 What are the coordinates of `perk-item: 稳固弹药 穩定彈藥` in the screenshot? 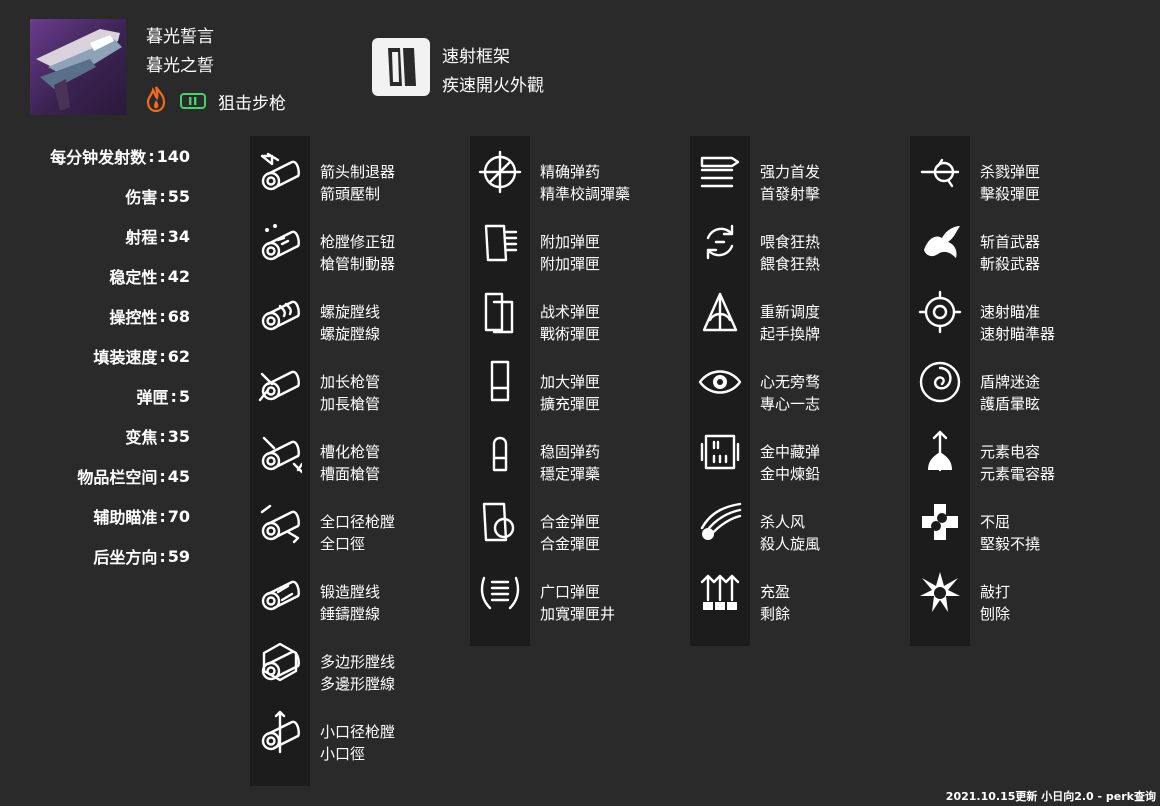 It's located at (580, 451).